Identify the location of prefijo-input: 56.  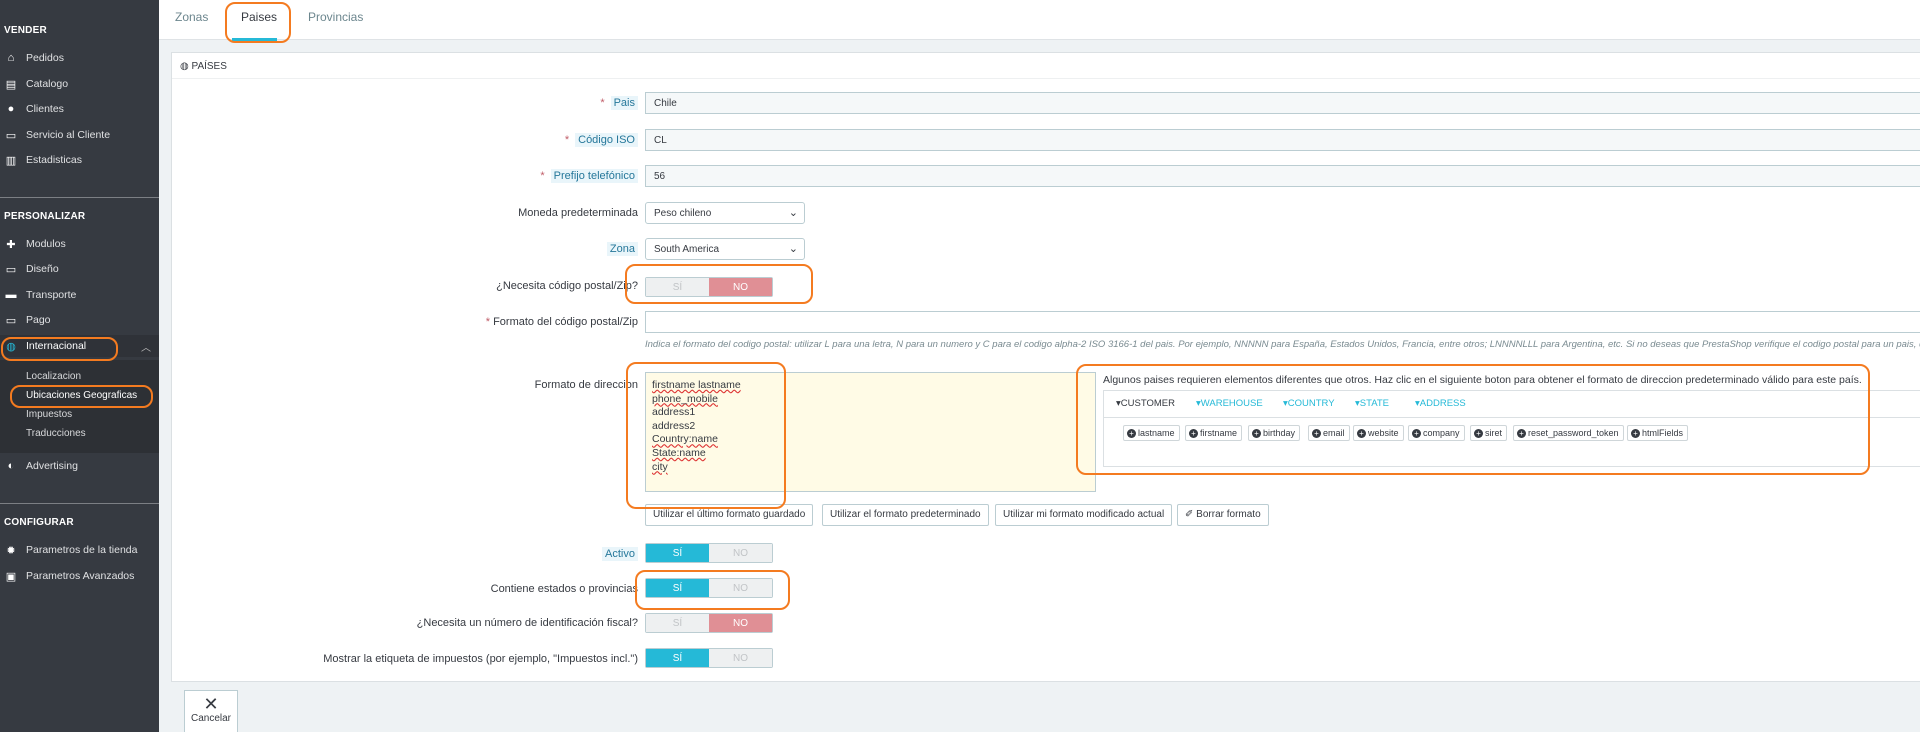
(1282, 176).